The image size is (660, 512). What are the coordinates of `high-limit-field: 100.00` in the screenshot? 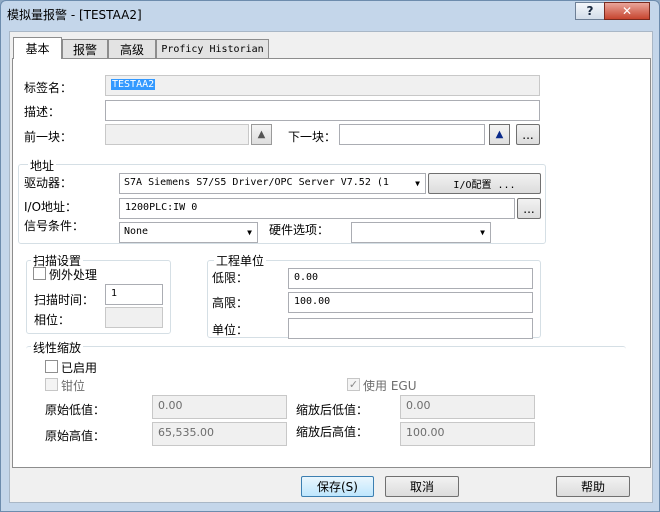 It's located at (410, 302).